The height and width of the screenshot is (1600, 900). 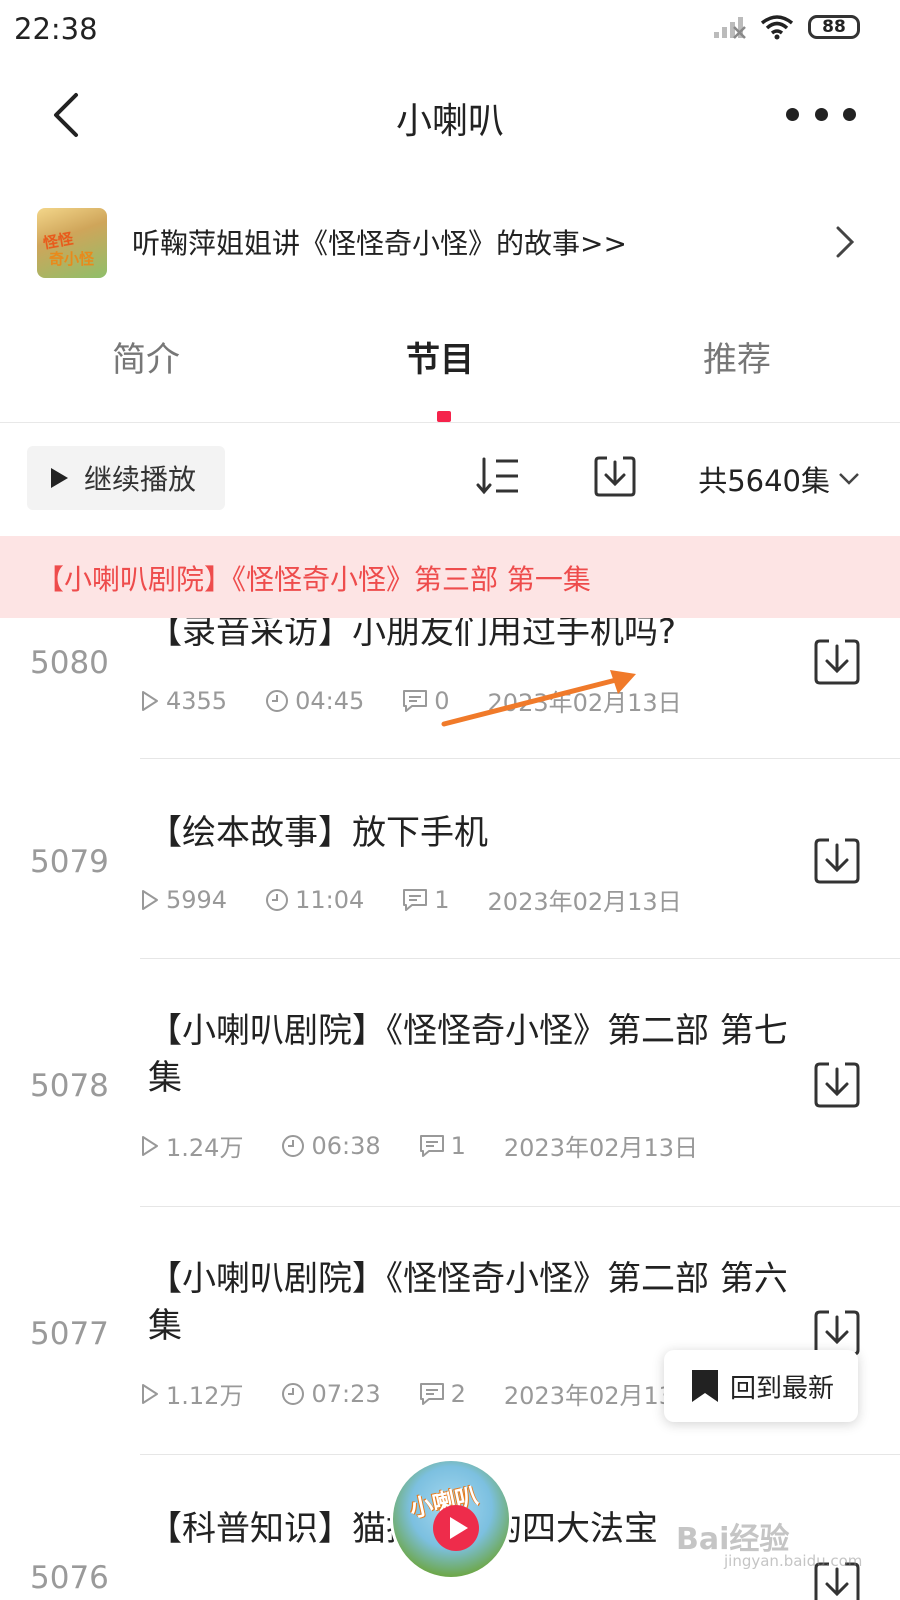 I want to click on chevron-down-icon, so click(x=849, y=479).